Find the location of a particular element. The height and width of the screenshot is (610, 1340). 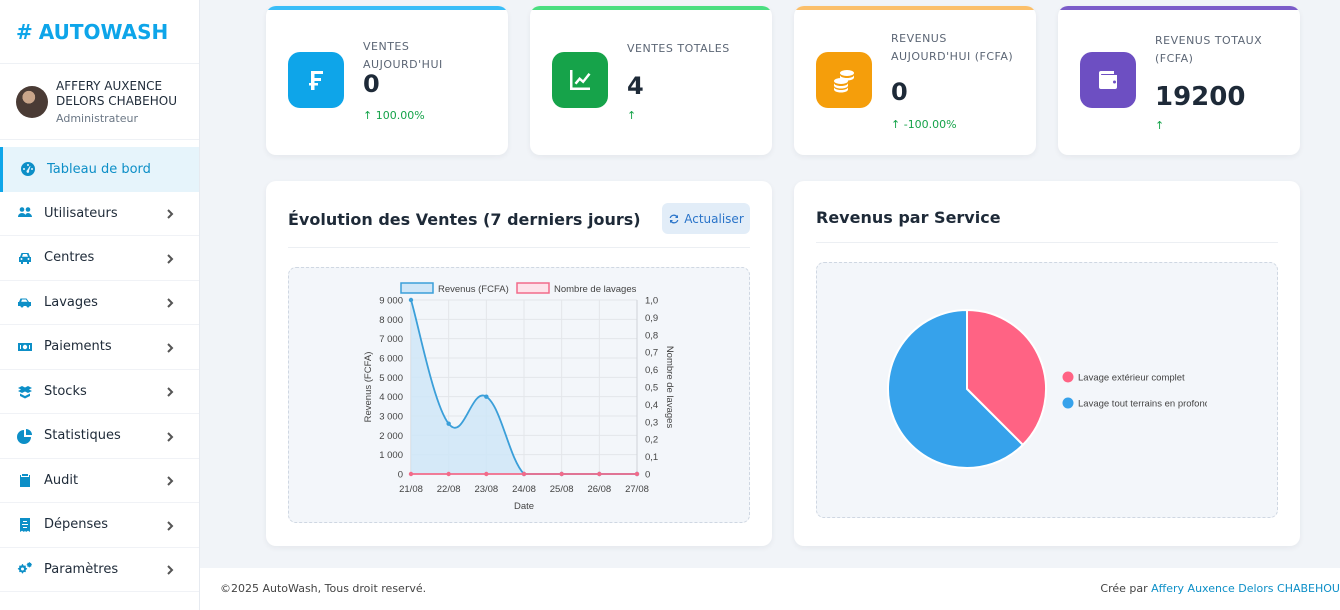

sidebar-item-audit: Audit is located at coordinates (99, 481).